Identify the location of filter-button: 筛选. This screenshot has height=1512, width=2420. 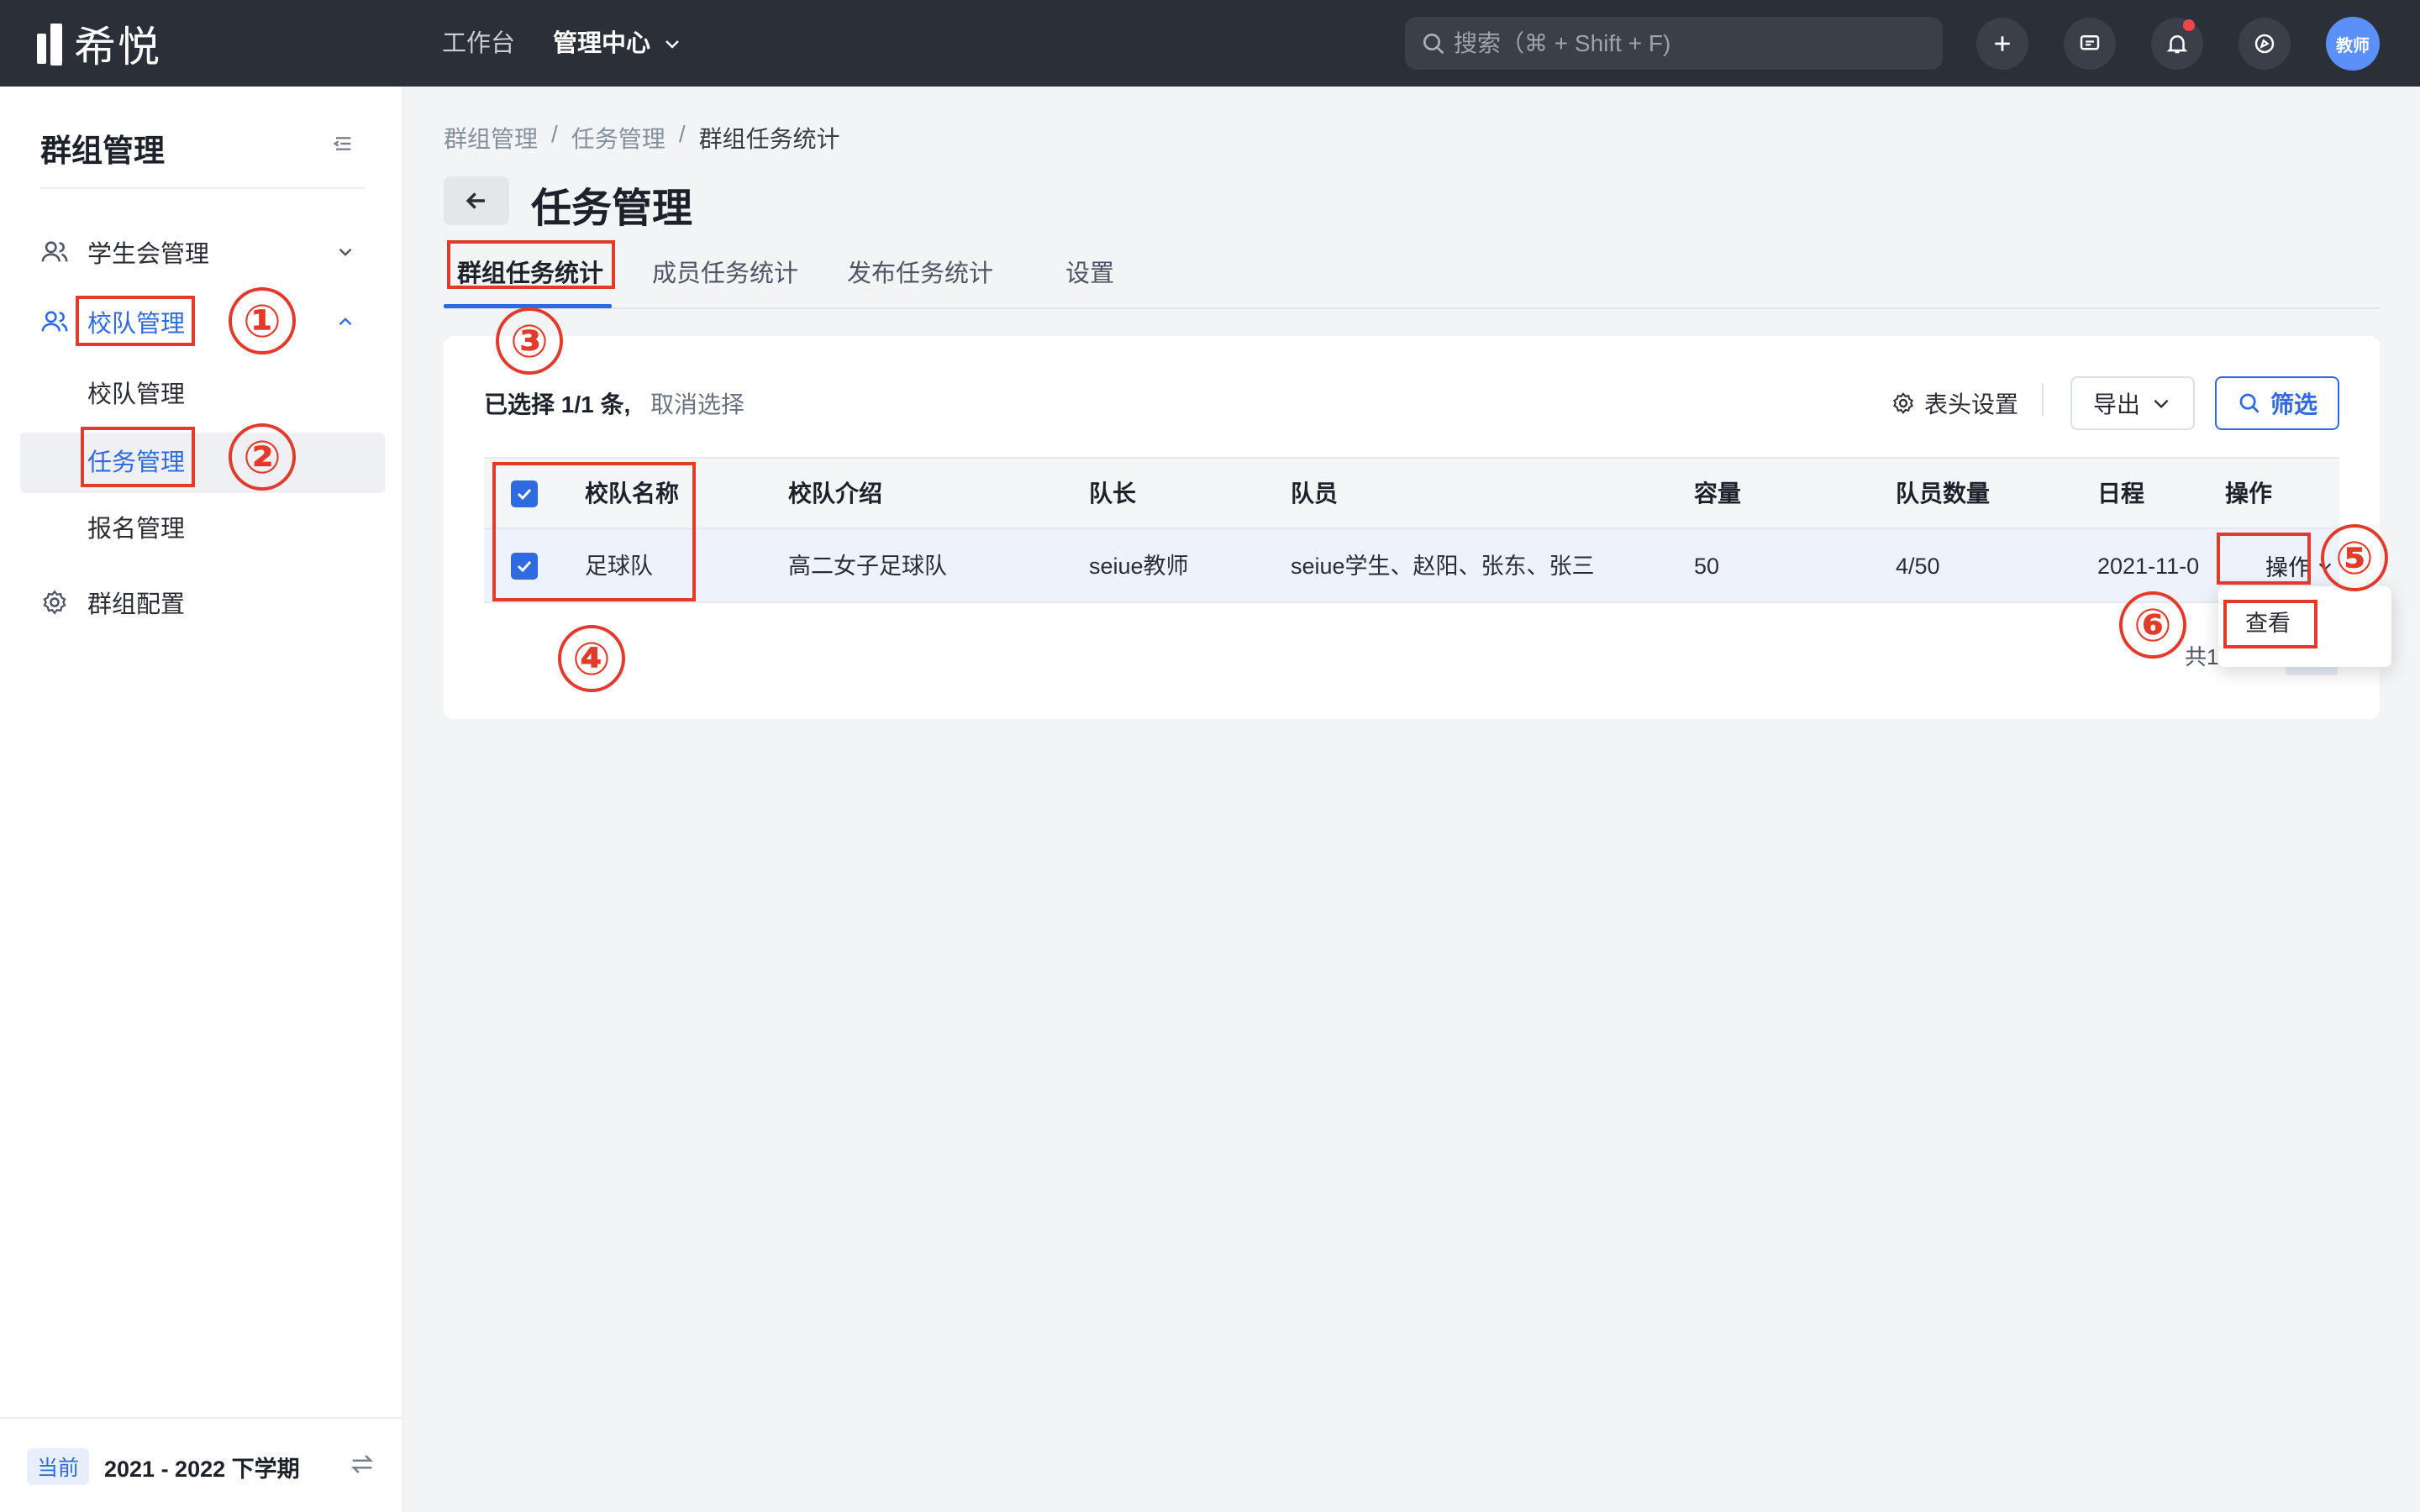
(2277, 403).